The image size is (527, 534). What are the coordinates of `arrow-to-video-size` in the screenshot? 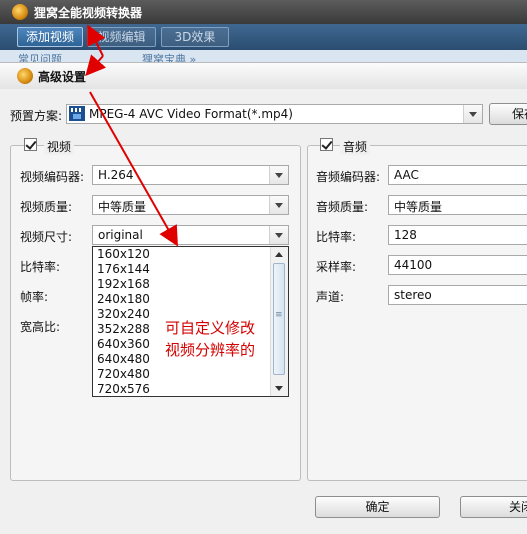 It's located at (133, 169).